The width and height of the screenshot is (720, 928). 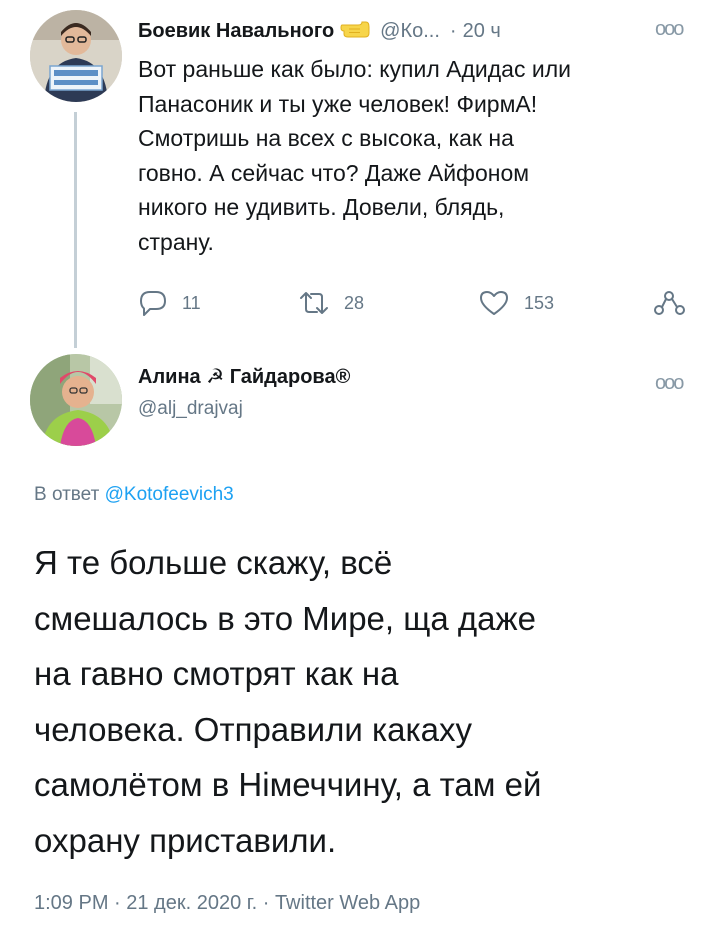 What do you see at coordinates (494, 303) in the screenshot?
I see `like-icon` at bounding box center [494, 303].